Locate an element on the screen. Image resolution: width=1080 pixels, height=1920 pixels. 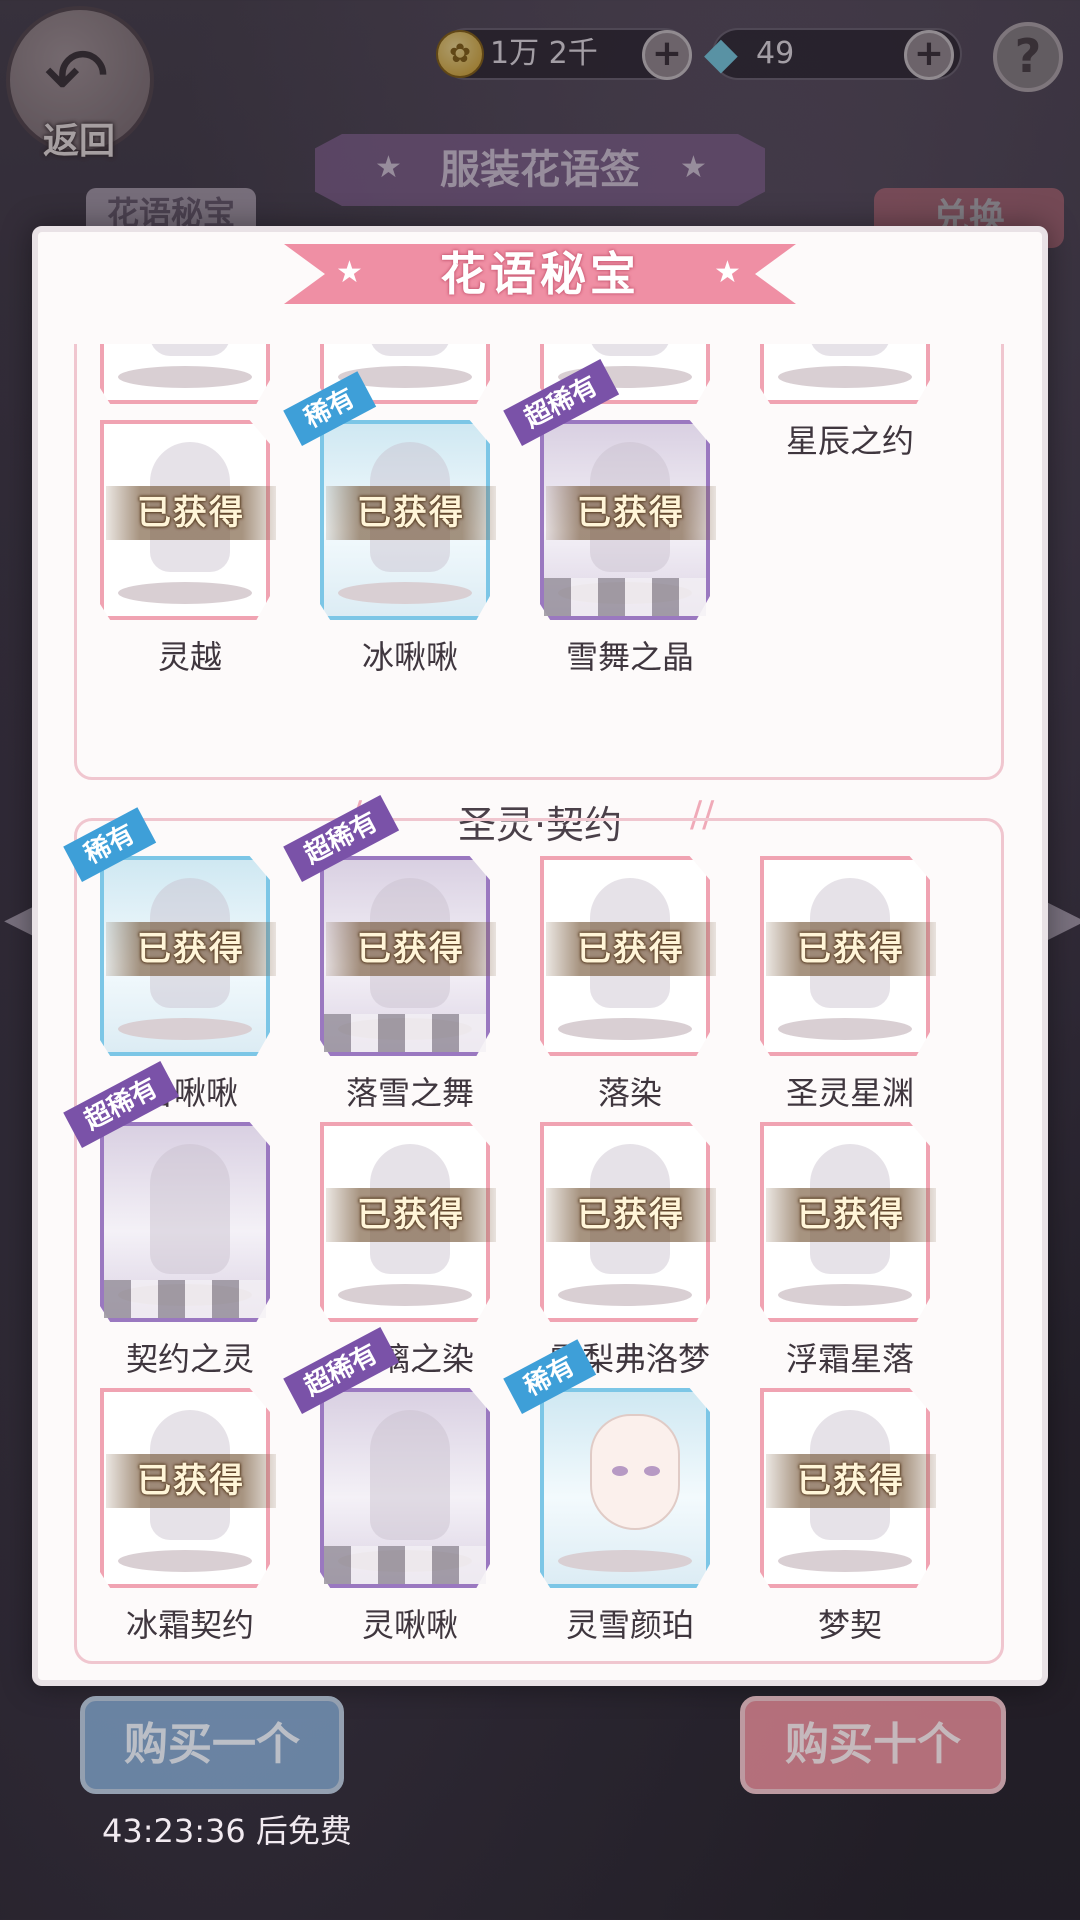
reward-item: 已获得 稀有 冰啾啾 is located at coordinates (401, 525).